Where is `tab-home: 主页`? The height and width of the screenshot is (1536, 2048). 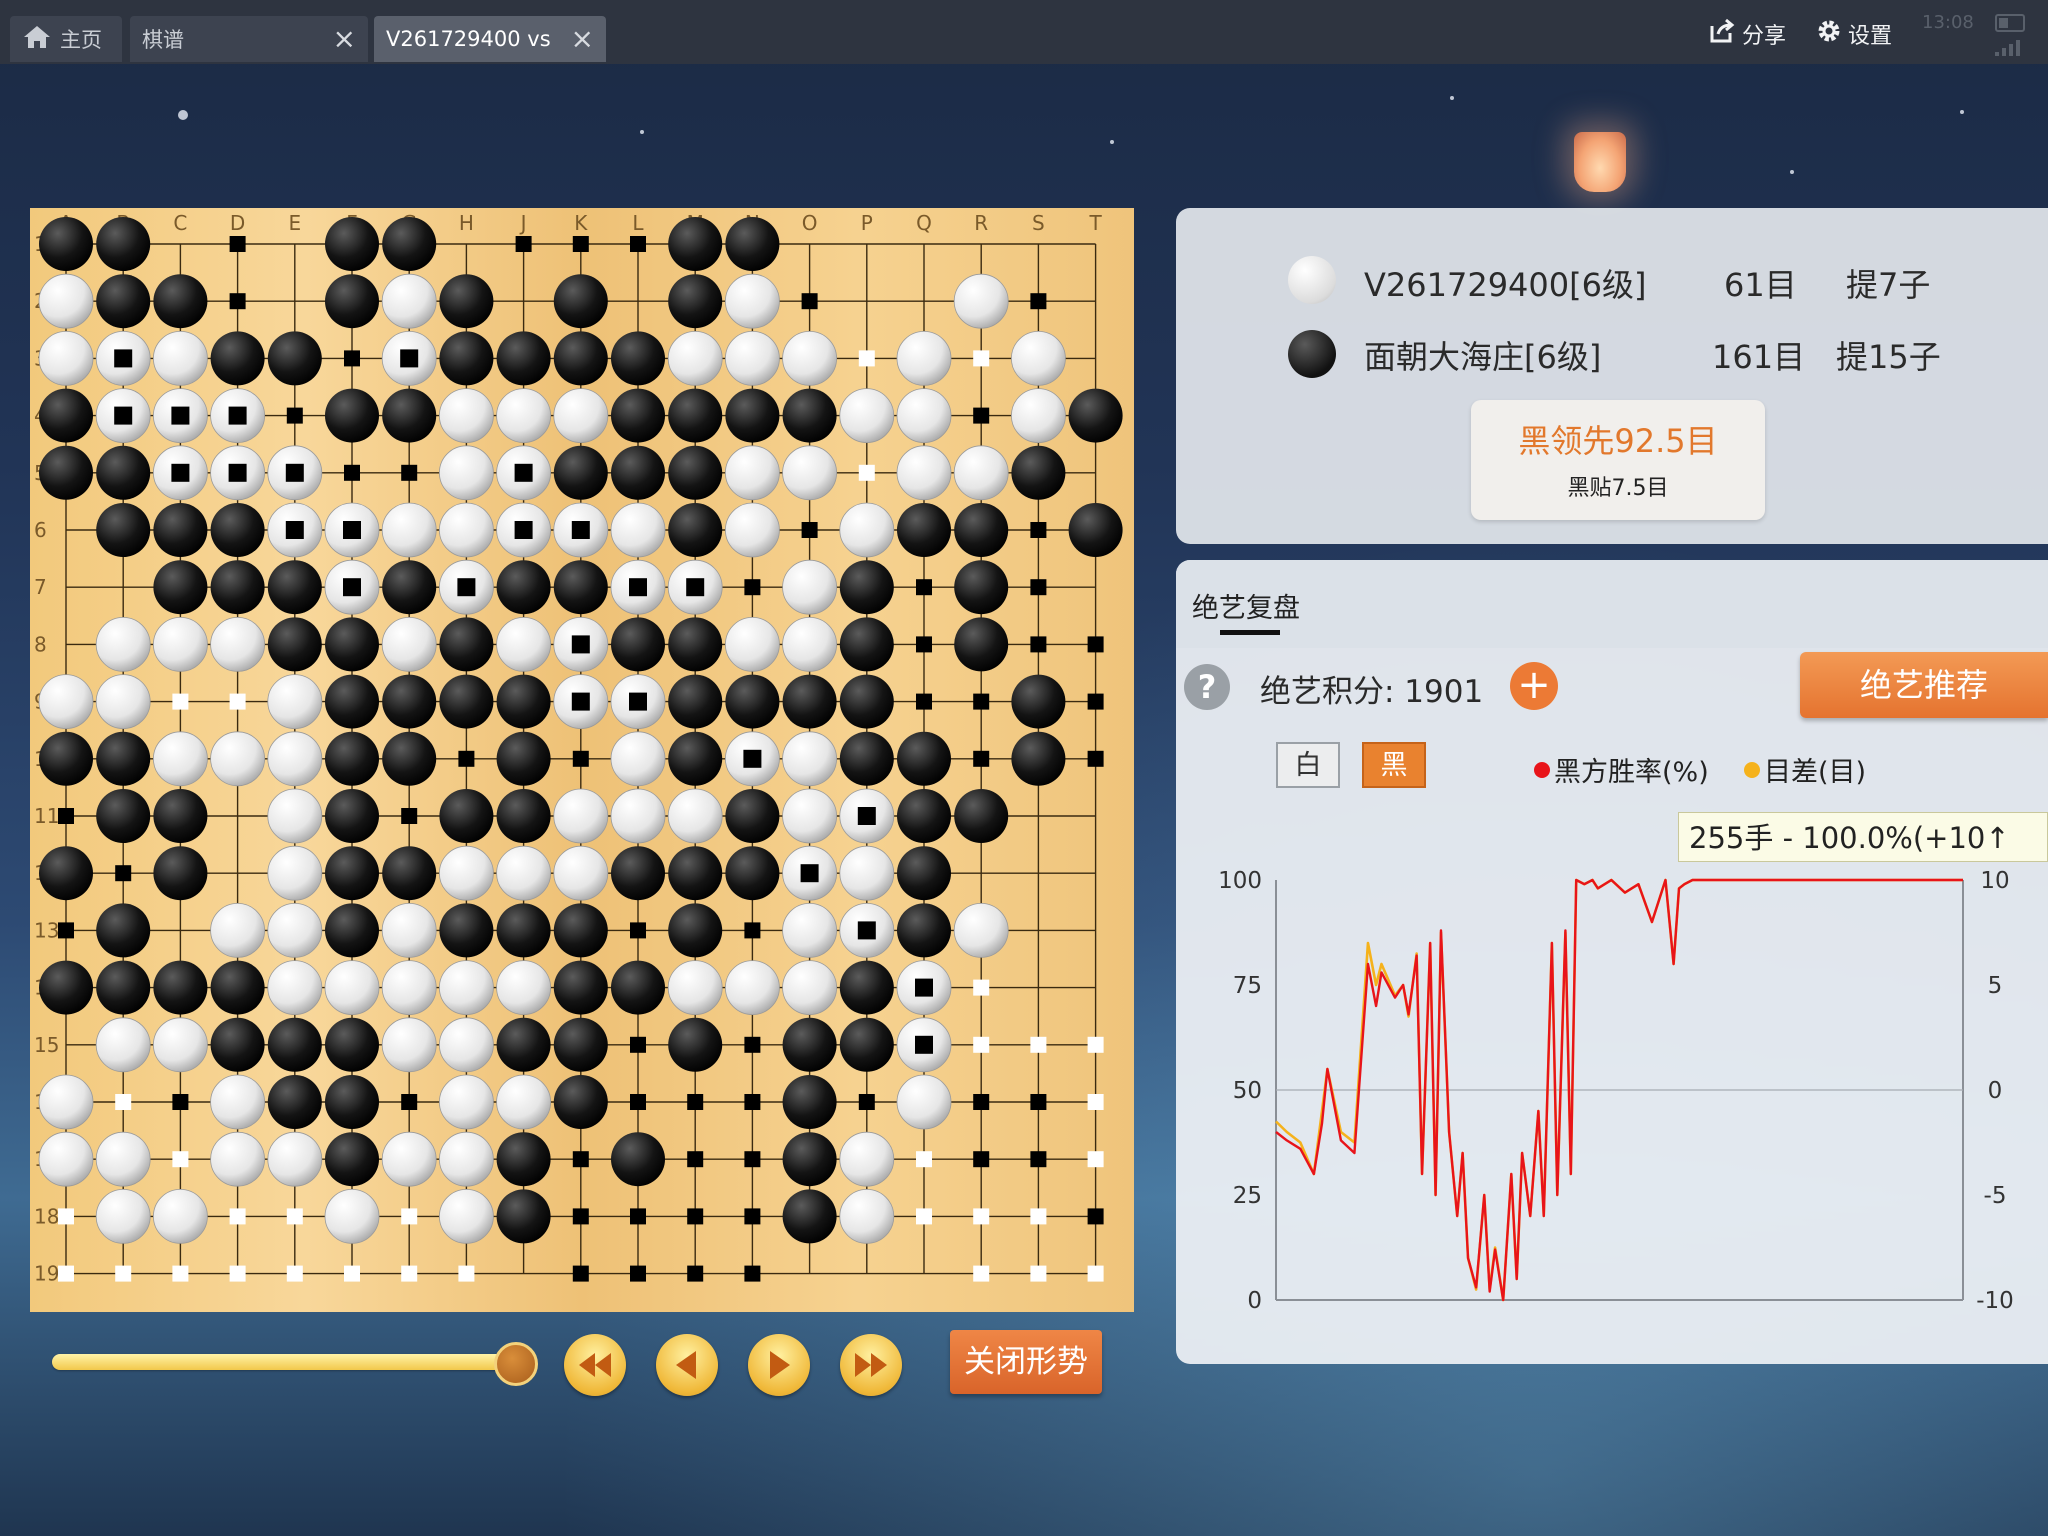 tab-home: 主页 is located at coordinates (66, 39).